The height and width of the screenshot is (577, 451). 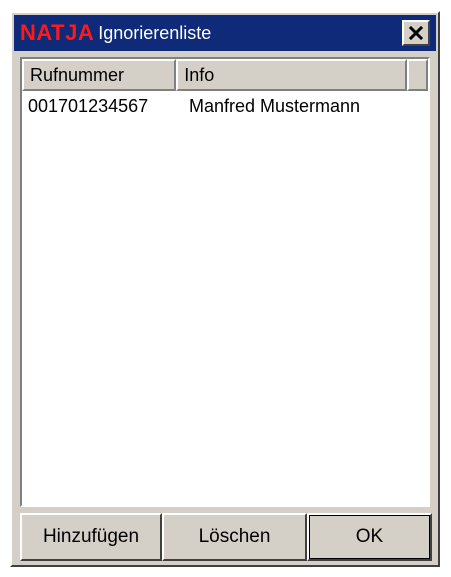 What do you see at coordinates (417, 75) in the screenshot?
I see `column-header-filler` at bounding box center [417, 75].